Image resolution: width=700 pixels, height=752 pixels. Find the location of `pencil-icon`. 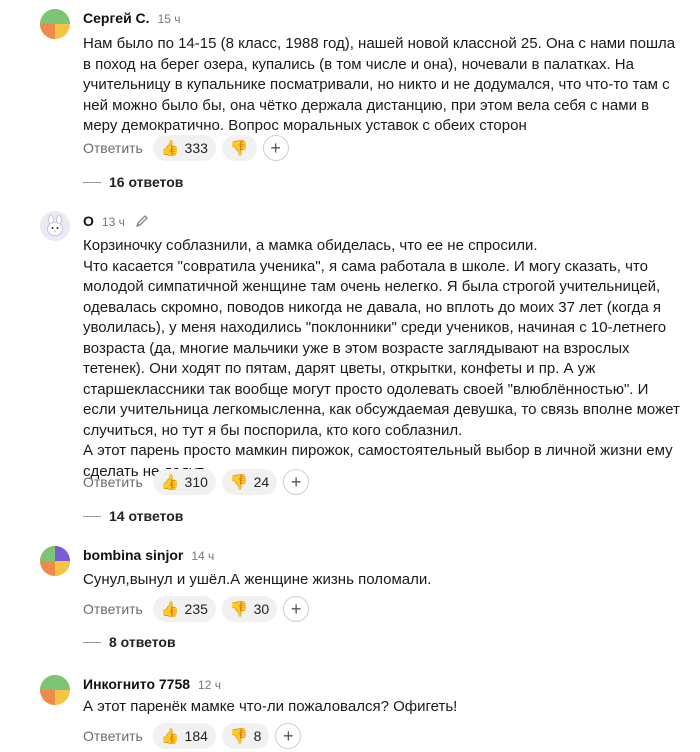

pencil-icon is located at coordinates (142, 221).